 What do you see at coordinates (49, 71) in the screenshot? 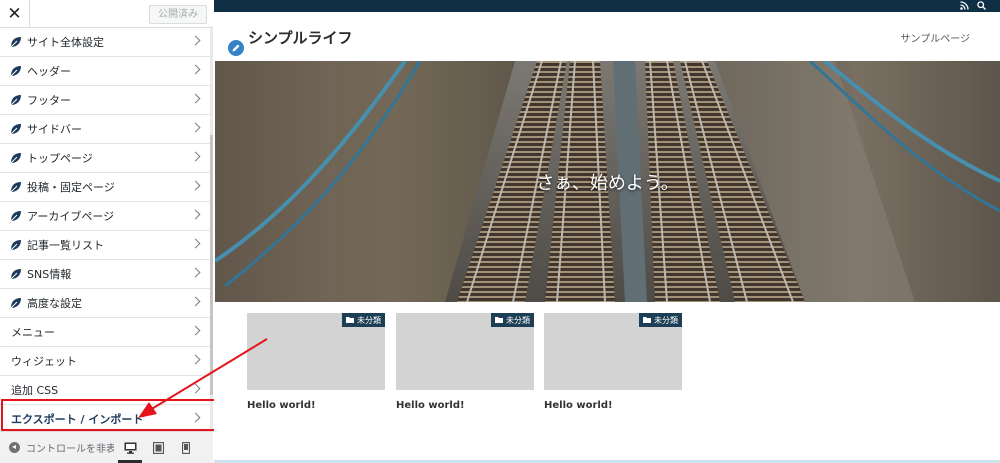
I see `menu-item-label: ヘッダー` at bounding box center [49, 71].